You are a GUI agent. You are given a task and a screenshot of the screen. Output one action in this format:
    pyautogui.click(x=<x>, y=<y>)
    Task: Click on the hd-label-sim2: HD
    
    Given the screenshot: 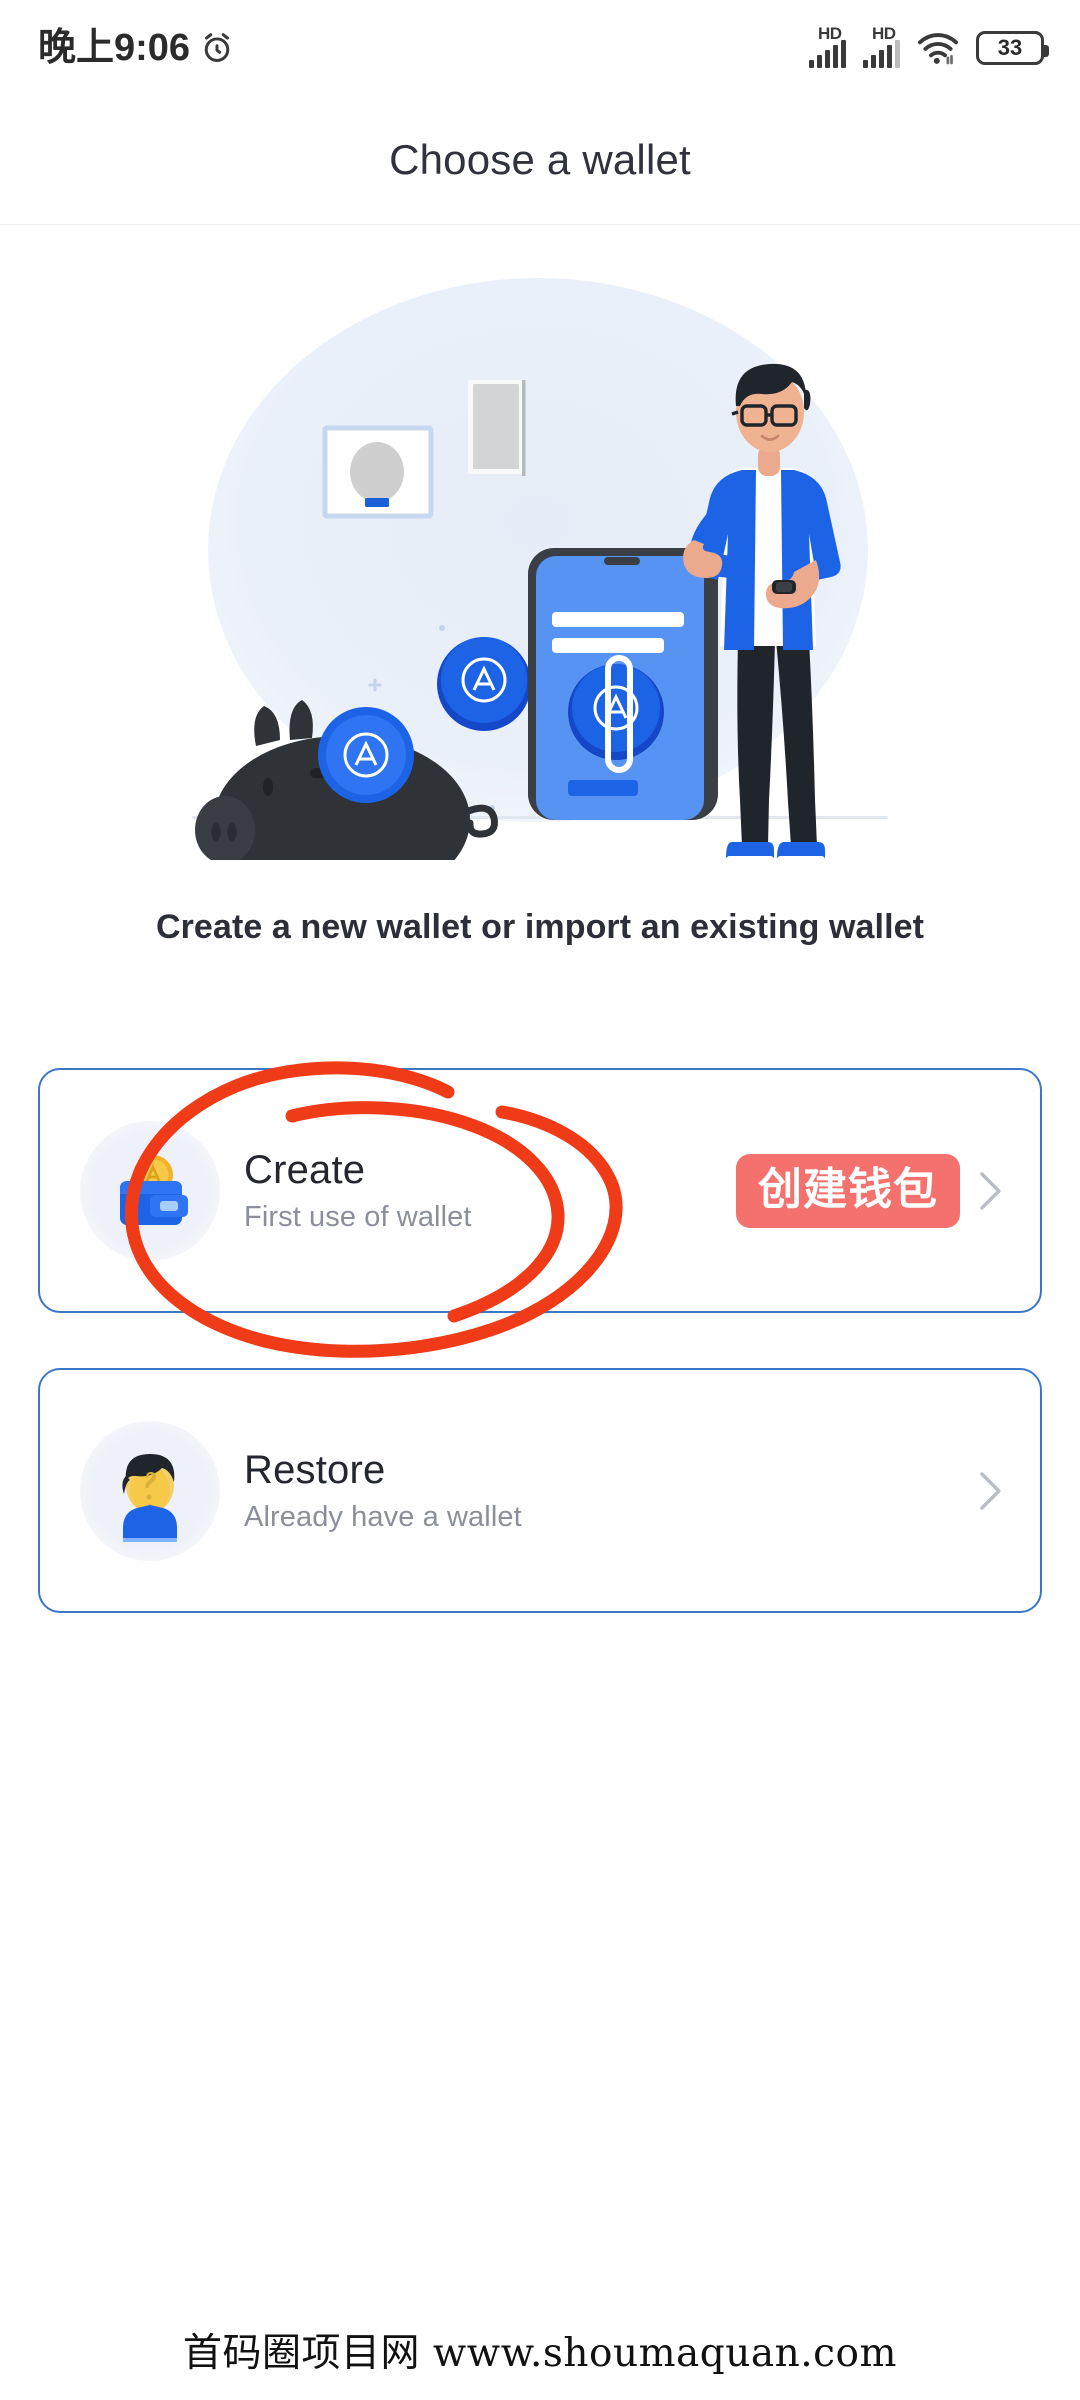 What is the action you would take?
    pyautogui.click(x=884, y=33)
    